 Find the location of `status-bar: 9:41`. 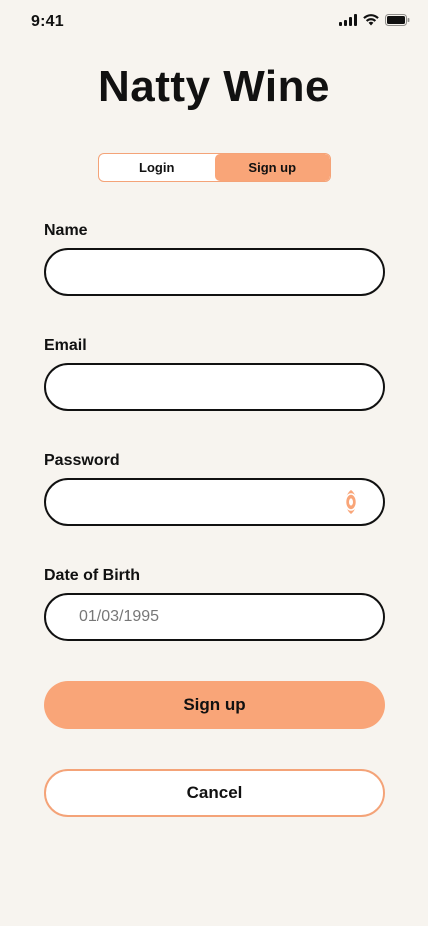

status-bar: 9:41 is located at coordinates (214, 22).